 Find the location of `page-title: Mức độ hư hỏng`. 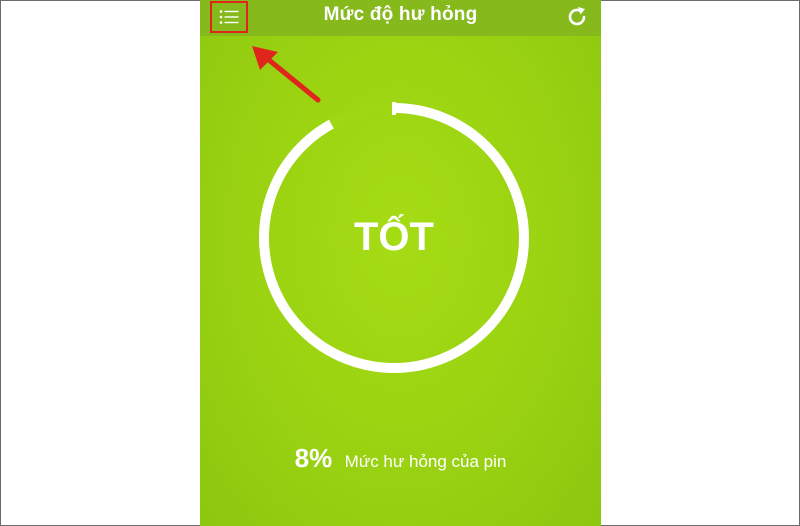

page-title: Mức độ hư hỏng is located at coordinates (400, 14).